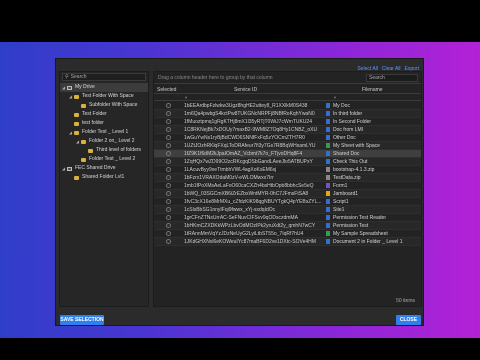 The width and height of the screenshot is (480, 360). Describe the element at coordinates (104, 123) in the screenshot. I see `tree-node: test folder` at that location.